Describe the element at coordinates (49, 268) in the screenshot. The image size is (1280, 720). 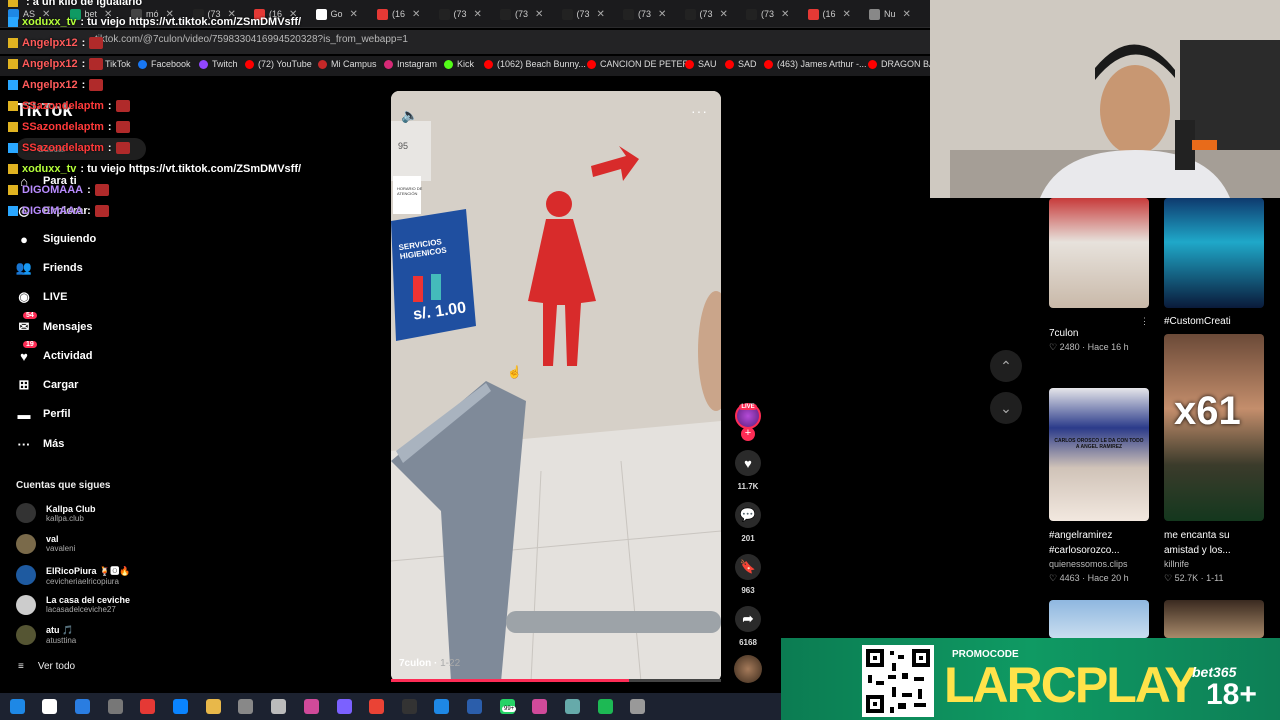
I see `sidebar-item-friends: 👥 Friends` at that location.